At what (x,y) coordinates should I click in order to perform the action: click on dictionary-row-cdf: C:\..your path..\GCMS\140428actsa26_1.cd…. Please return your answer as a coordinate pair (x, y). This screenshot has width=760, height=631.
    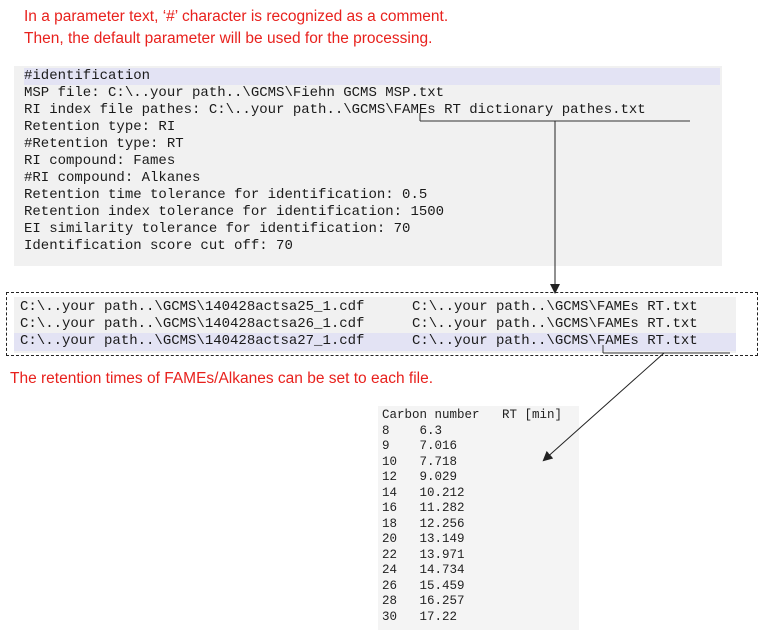
    Looking at the image, I should click on (192, 324).